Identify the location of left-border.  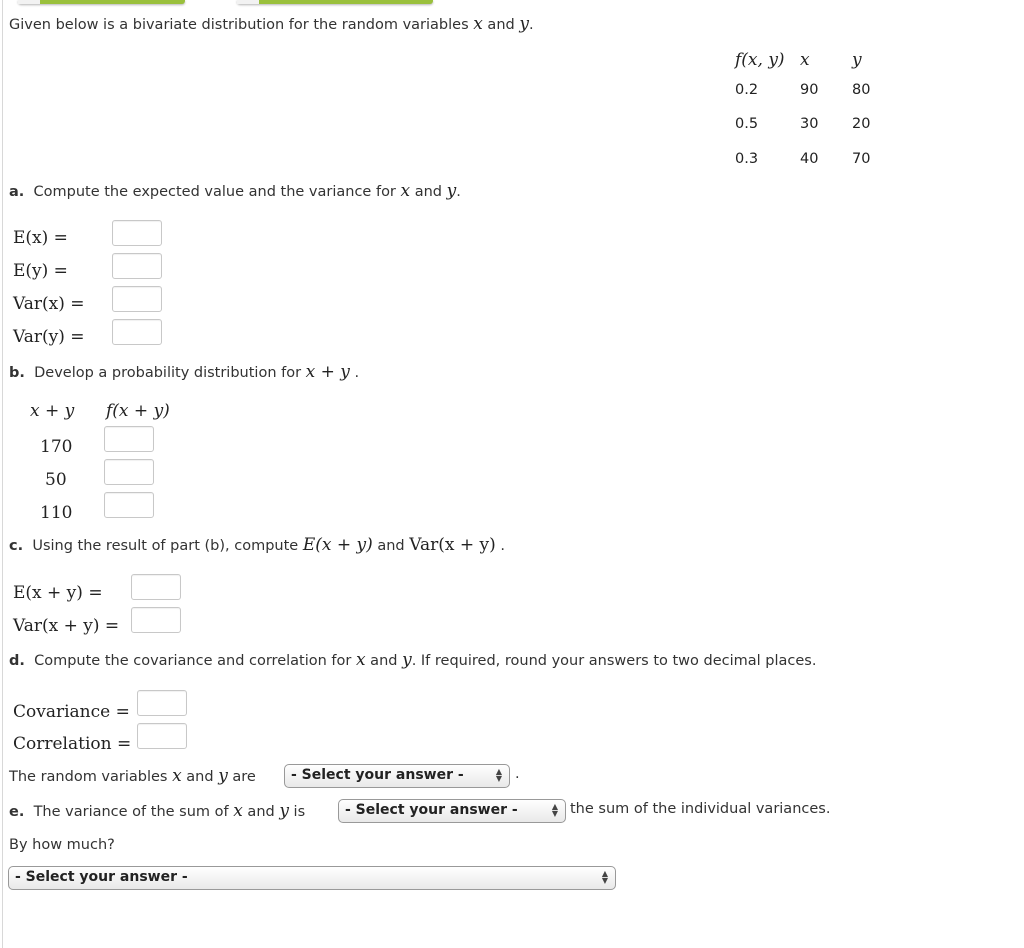
(2, 474).